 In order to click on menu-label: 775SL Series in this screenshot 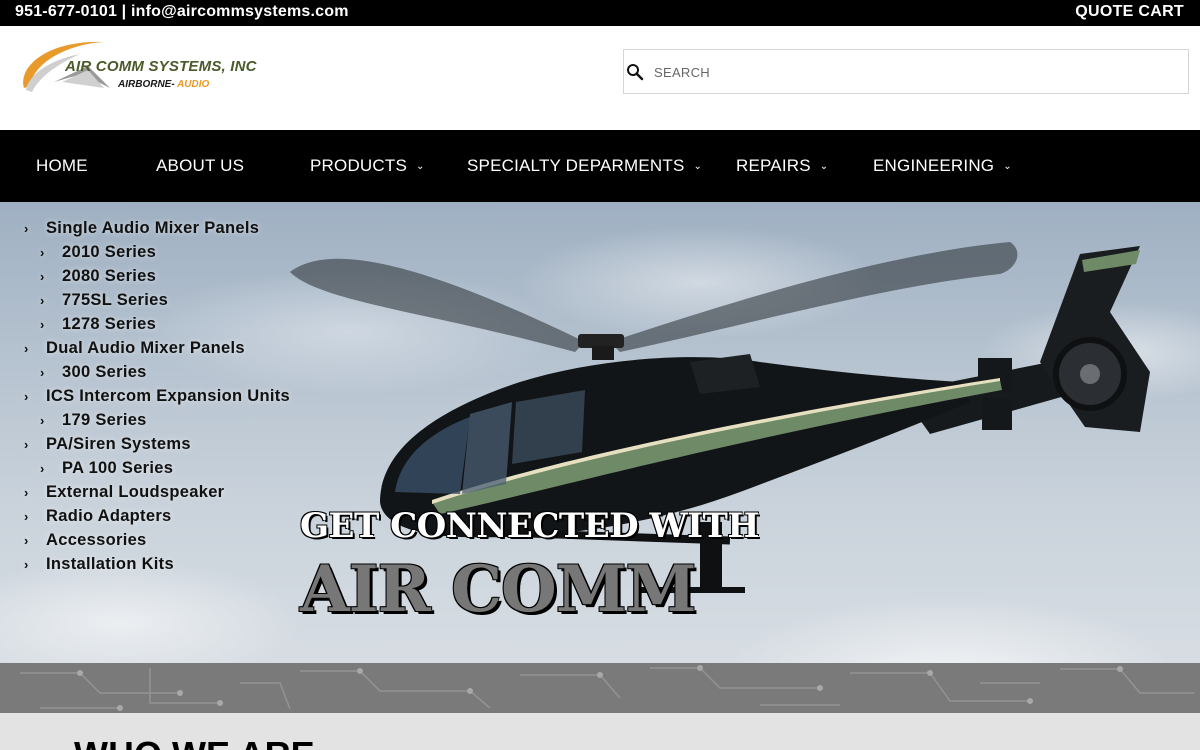, I will do `click(115, 300)`.